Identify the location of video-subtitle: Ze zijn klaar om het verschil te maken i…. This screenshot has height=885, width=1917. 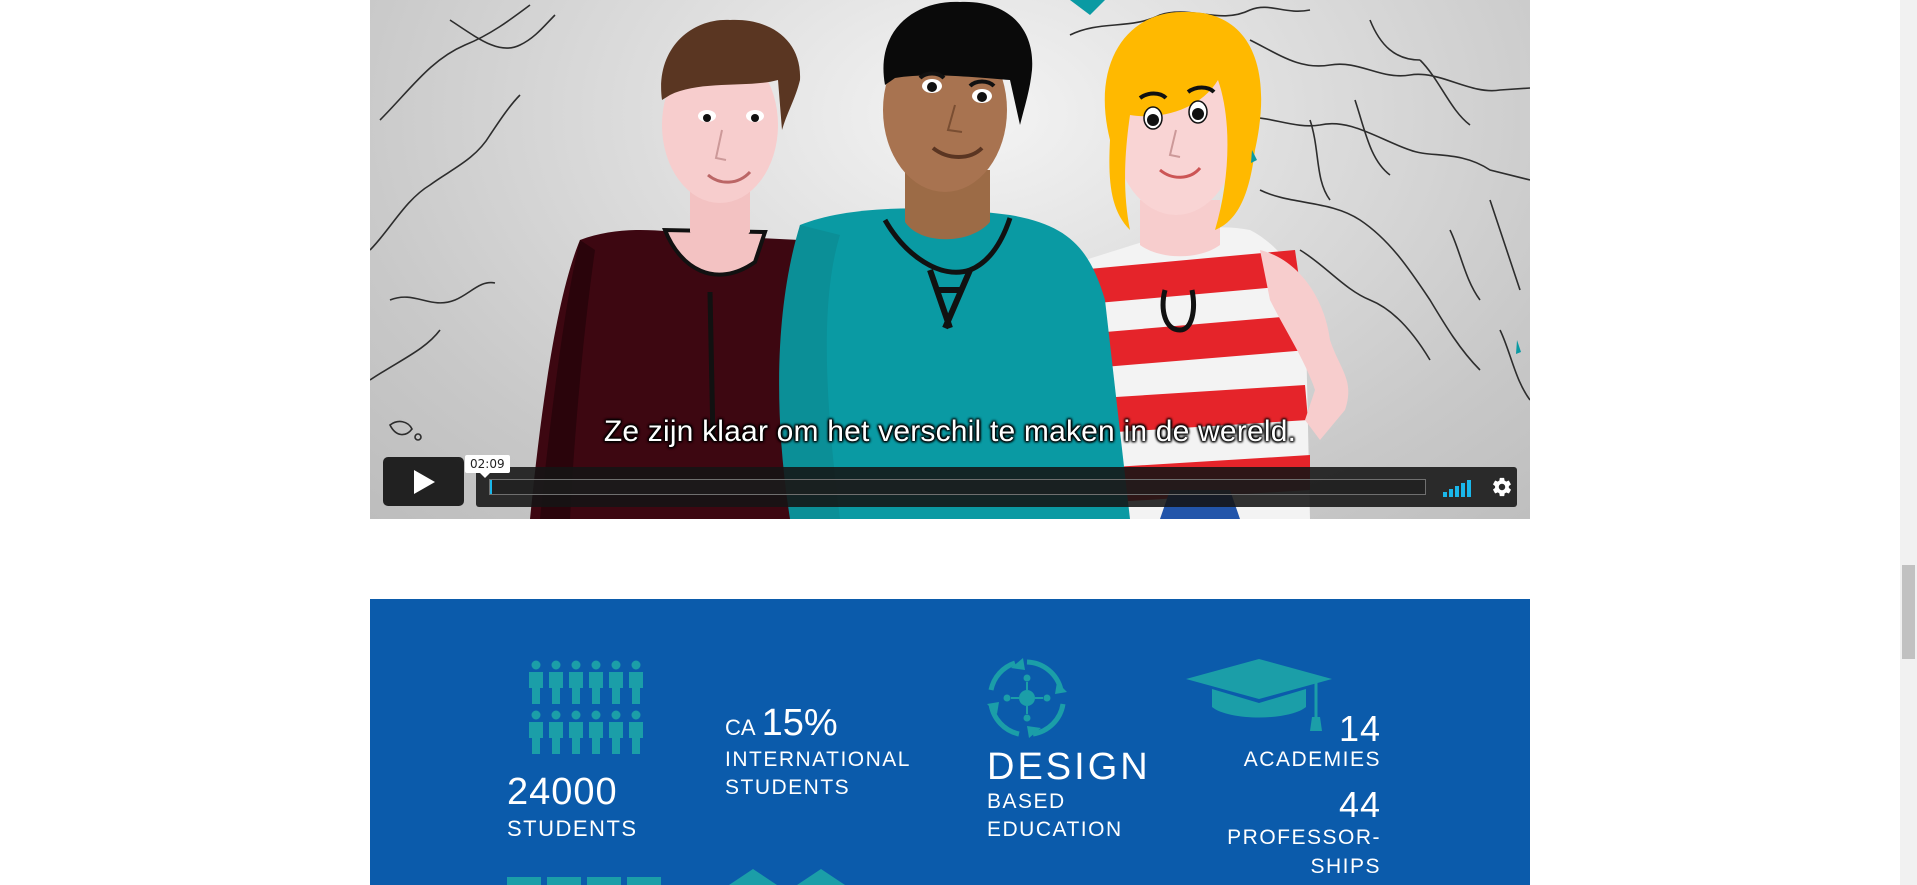
(950, 431).